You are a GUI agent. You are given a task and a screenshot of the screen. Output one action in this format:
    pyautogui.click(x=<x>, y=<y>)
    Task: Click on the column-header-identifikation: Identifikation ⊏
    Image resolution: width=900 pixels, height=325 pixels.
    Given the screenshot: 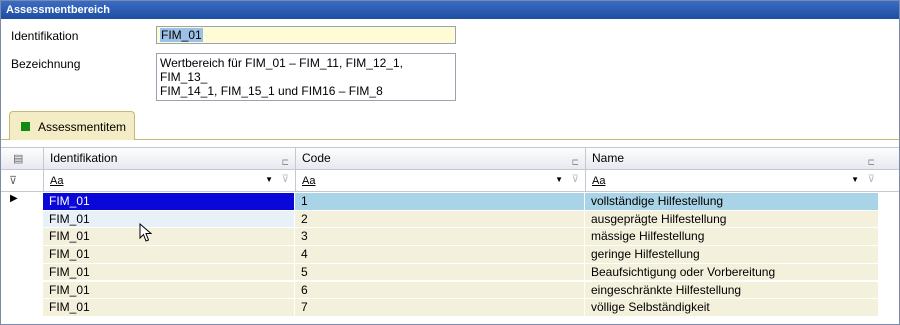 What is the action you would take?
    pyautogui.click(x=169, y=159)
    